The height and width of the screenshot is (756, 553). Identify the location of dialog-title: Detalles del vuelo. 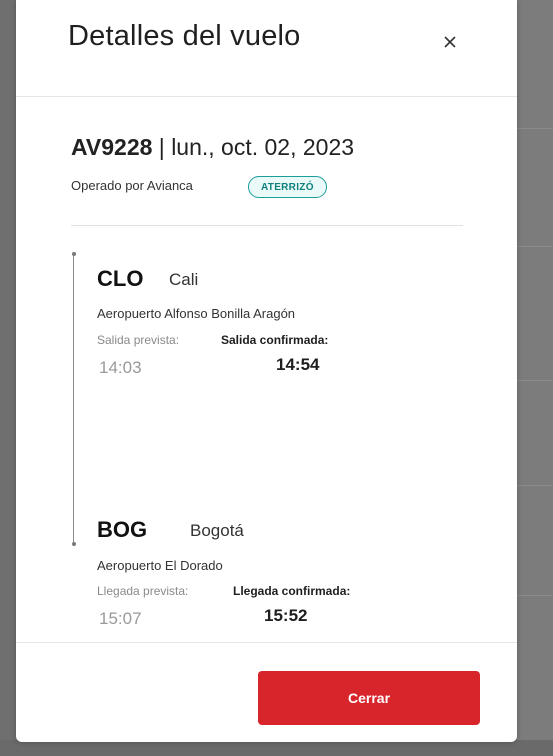
(184, 36).